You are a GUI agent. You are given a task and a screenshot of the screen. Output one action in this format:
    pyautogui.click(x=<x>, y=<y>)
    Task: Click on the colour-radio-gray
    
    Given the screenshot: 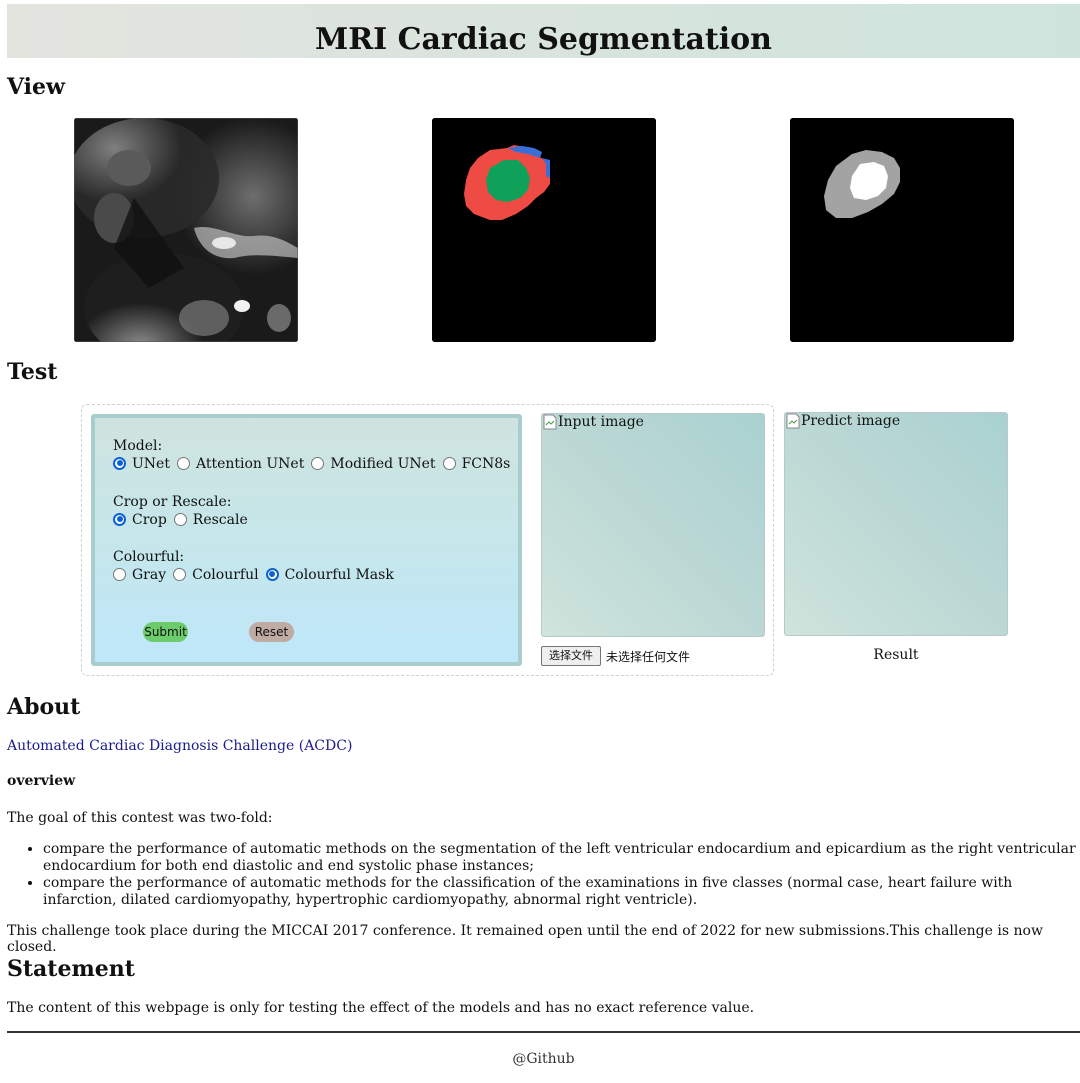 What is the action you would take?
    pyautogui.click(x=119, y=574)
    